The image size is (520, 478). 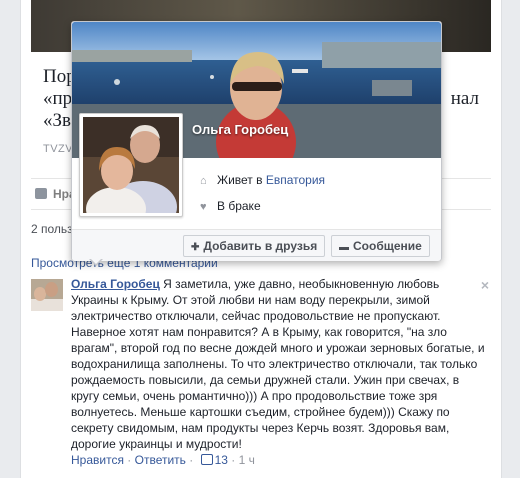 What do you see at coordinates (97, 460) in the screenshot?
I see `comment-like-link: Нравится` at bounding box center [97, 460].